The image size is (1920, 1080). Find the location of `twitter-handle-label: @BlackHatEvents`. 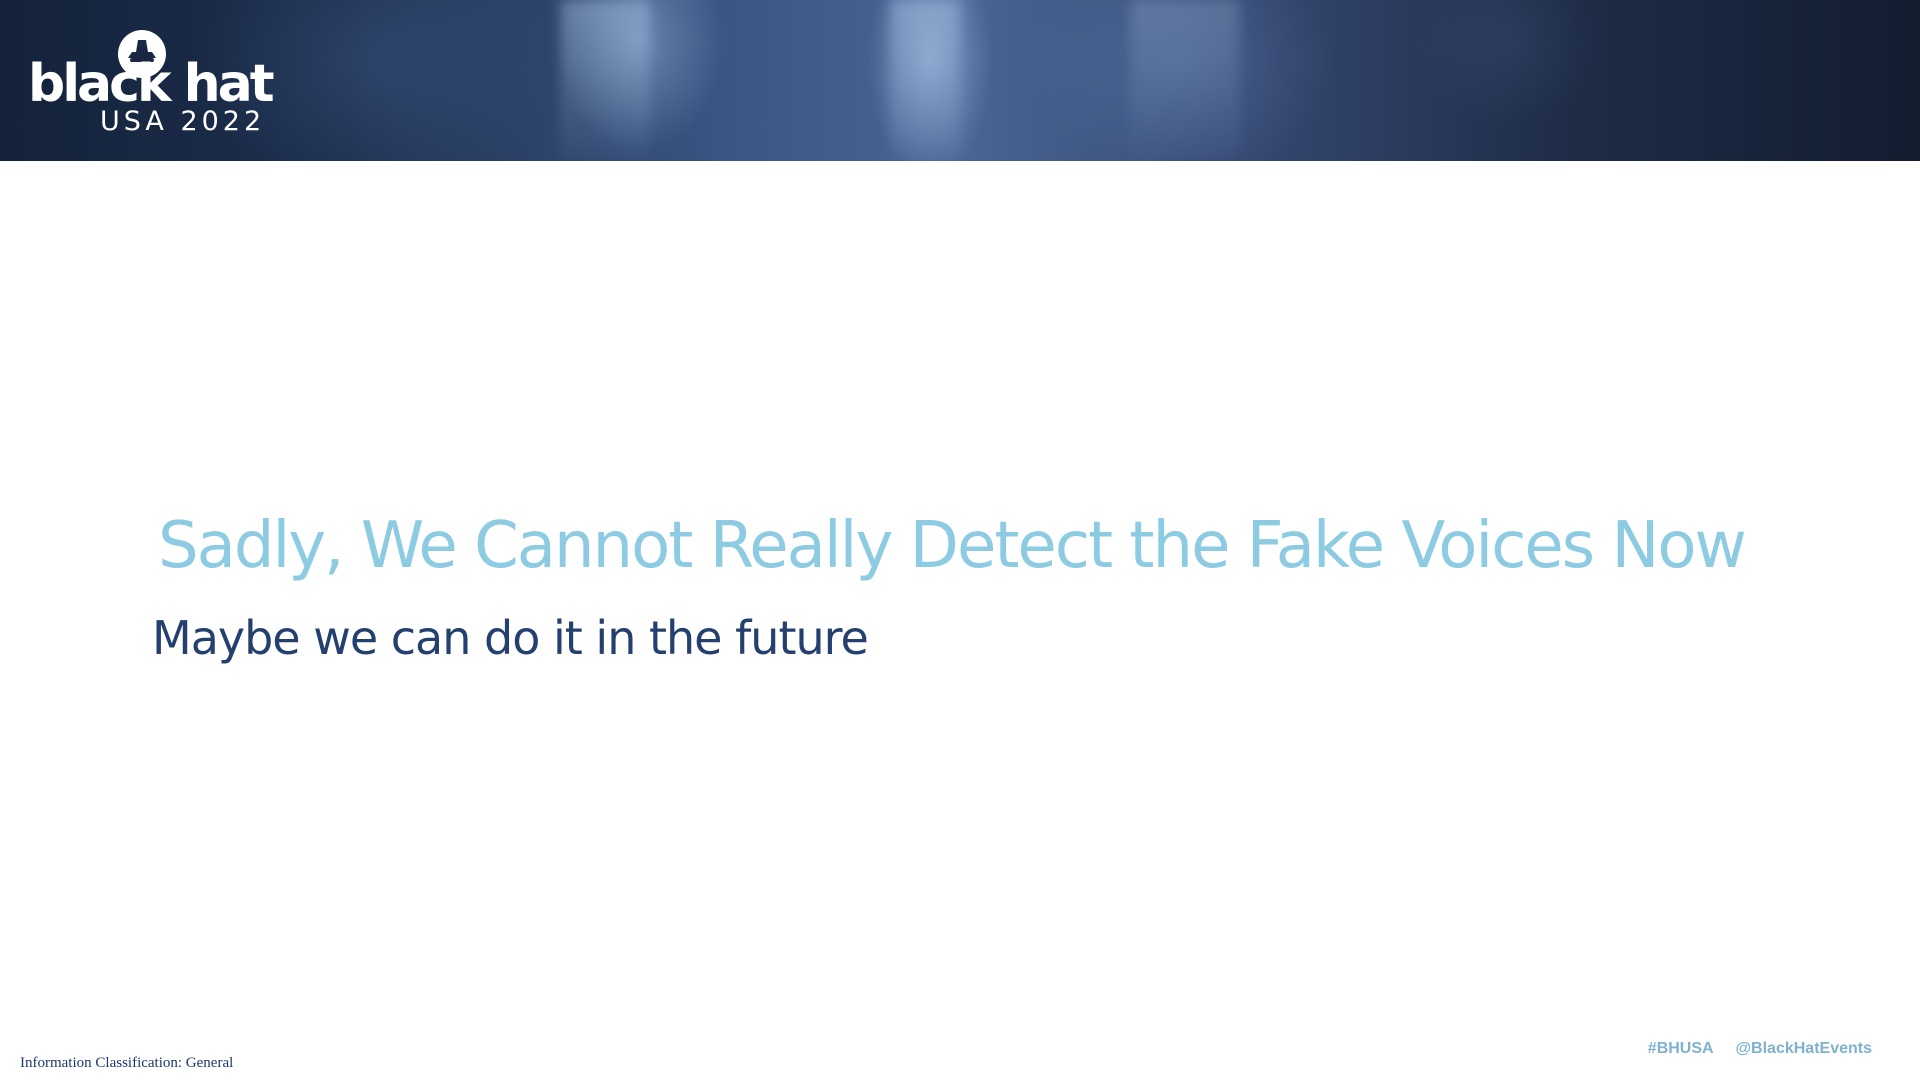

twitter-handle-label: @BlackHatEvents is located at coordinates (1803, 1048).